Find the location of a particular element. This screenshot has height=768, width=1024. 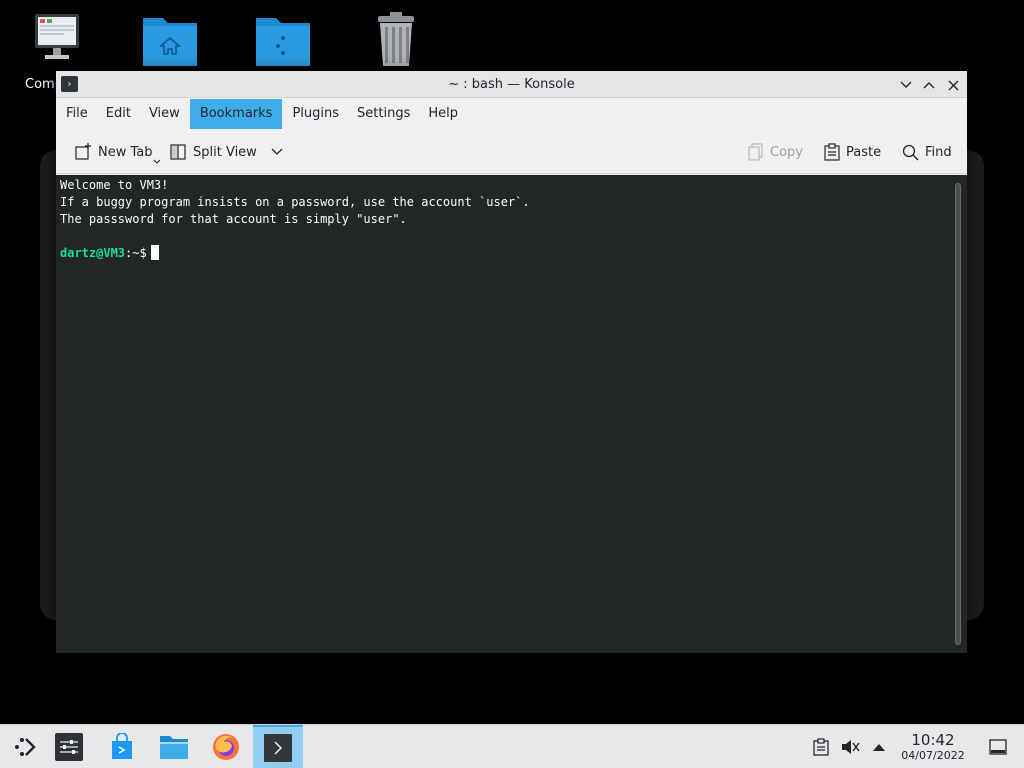

terminal-line: Welcome to VM3! is located at coordinates (114, 185).